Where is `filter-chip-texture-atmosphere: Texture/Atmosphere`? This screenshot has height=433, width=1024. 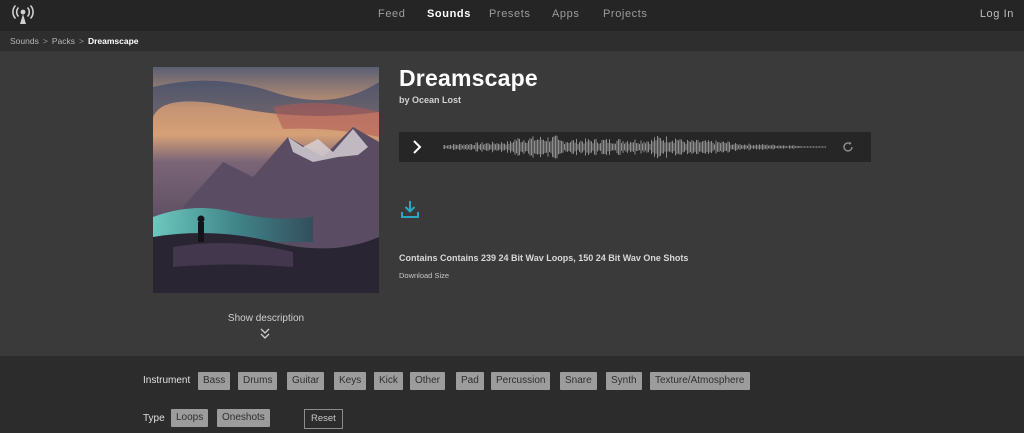
filter-chip-texture-atmosphere: Texture/Atmosphere is located at coordinates (700, 381).